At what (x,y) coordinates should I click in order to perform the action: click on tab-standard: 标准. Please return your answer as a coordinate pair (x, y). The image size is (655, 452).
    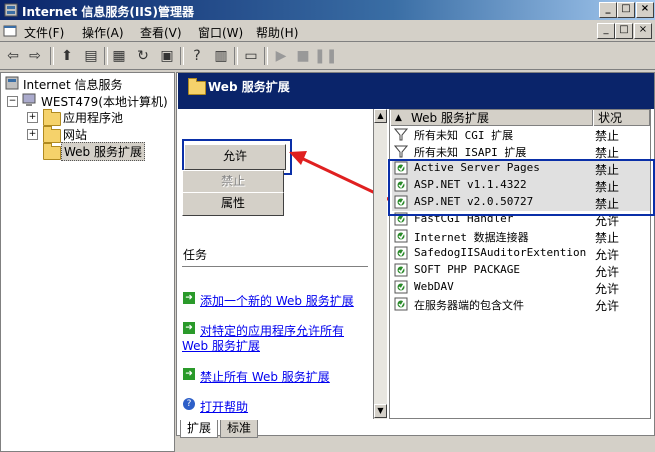
    Looking at the image, I should click on (239, 429).